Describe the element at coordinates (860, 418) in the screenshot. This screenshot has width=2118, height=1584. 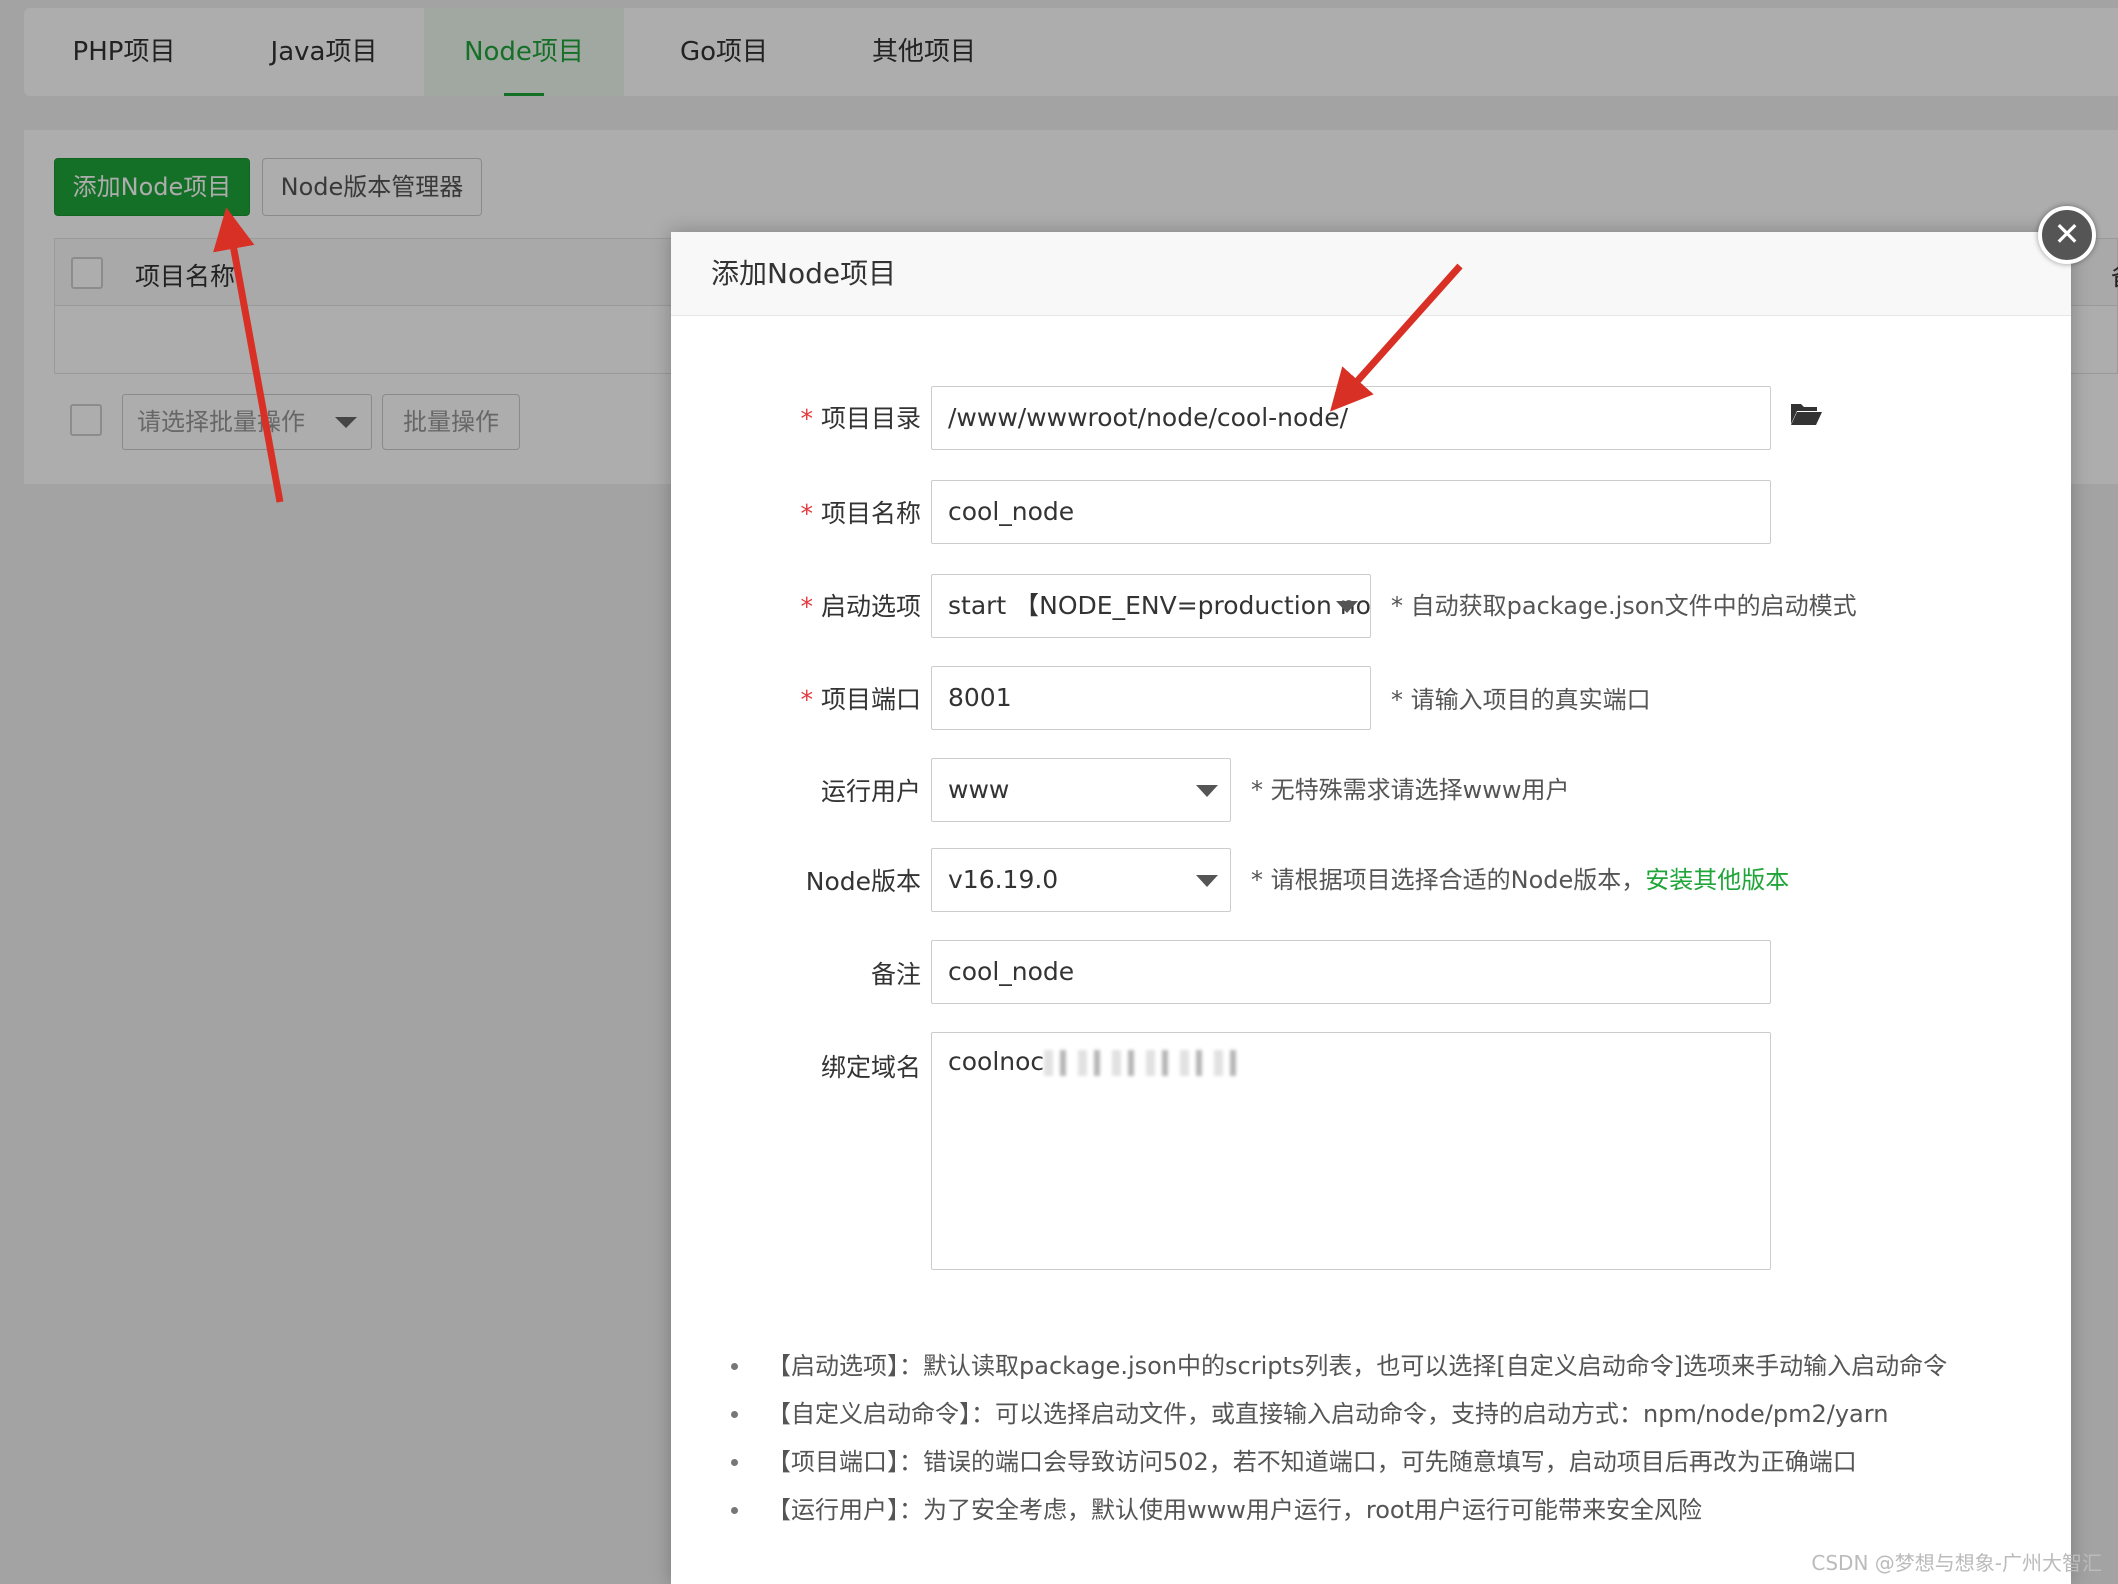
I see `label-project-dir: * 项目目录` at that location.